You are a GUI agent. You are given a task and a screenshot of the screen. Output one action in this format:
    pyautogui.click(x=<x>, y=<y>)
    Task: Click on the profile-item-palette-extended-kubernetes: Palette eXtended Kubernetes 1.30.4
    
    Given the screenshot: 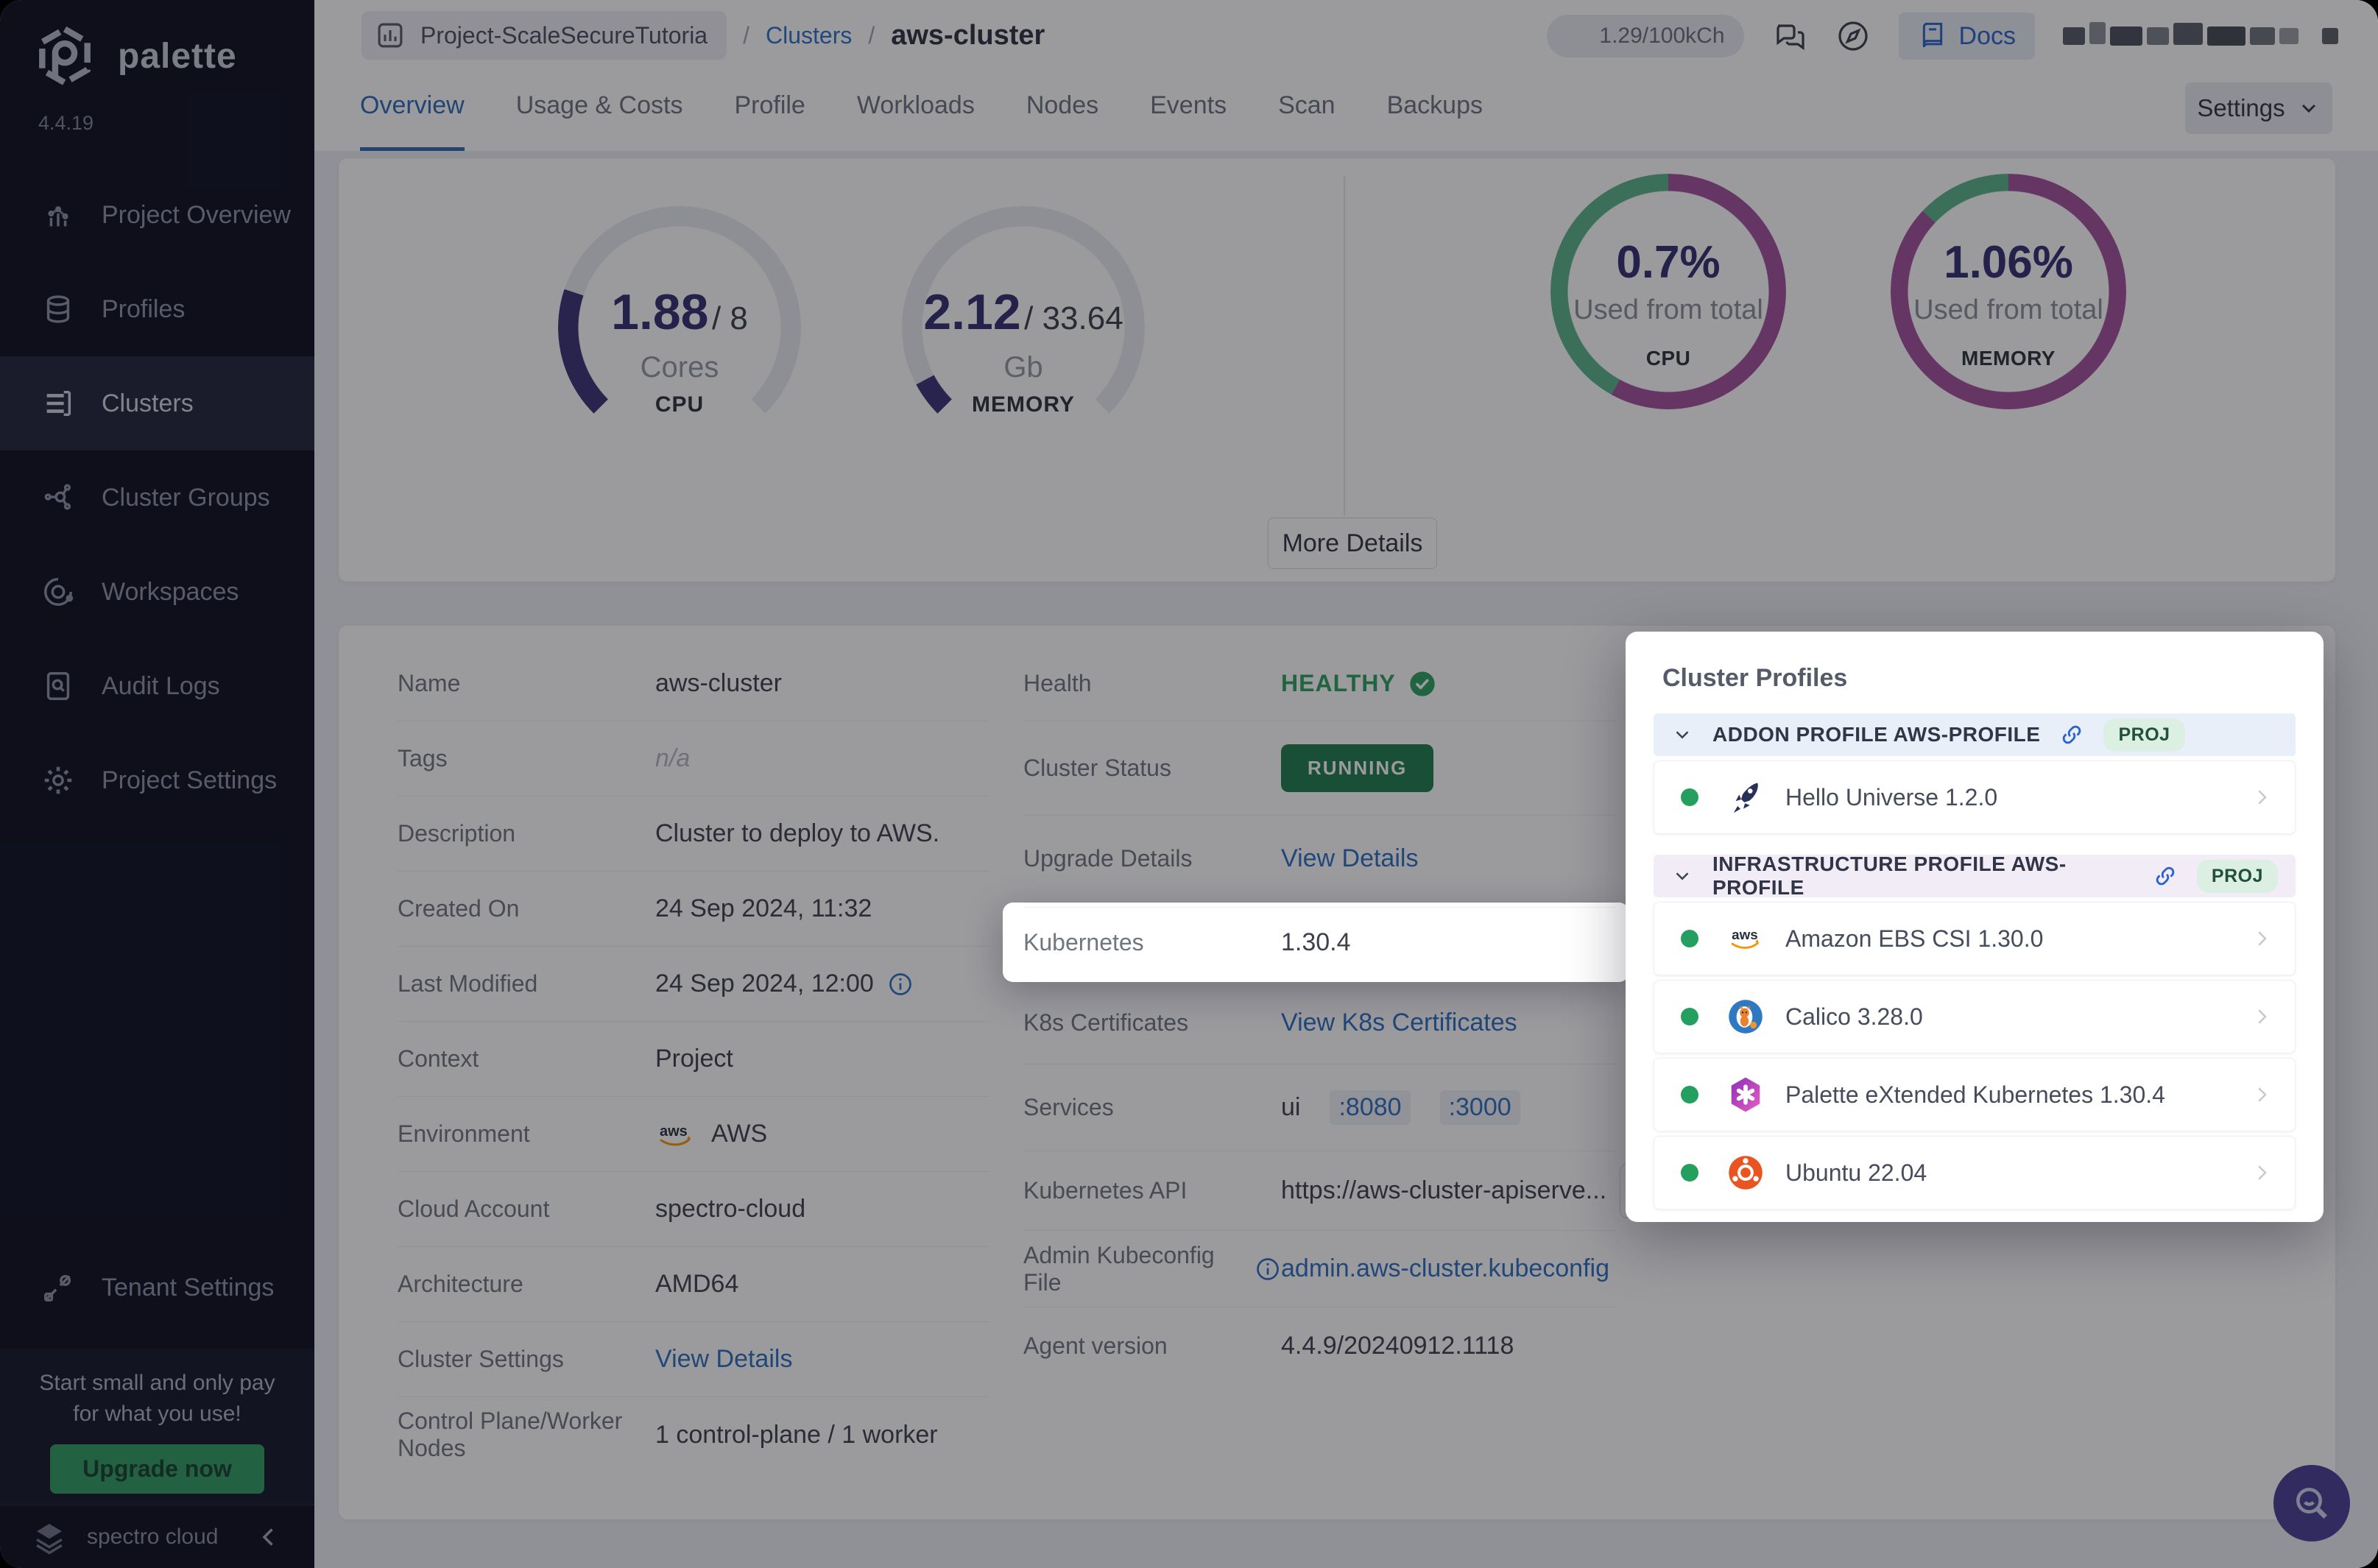 What is the action you would take?
    pyautogui.click(x=1975, y=1095)
    